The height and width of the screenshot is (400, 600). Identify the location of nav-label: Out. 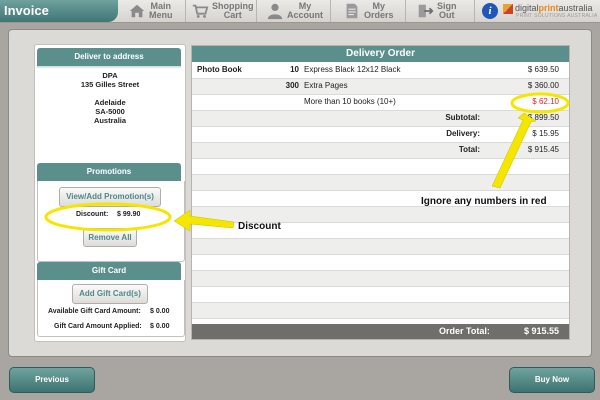
(447, 15).